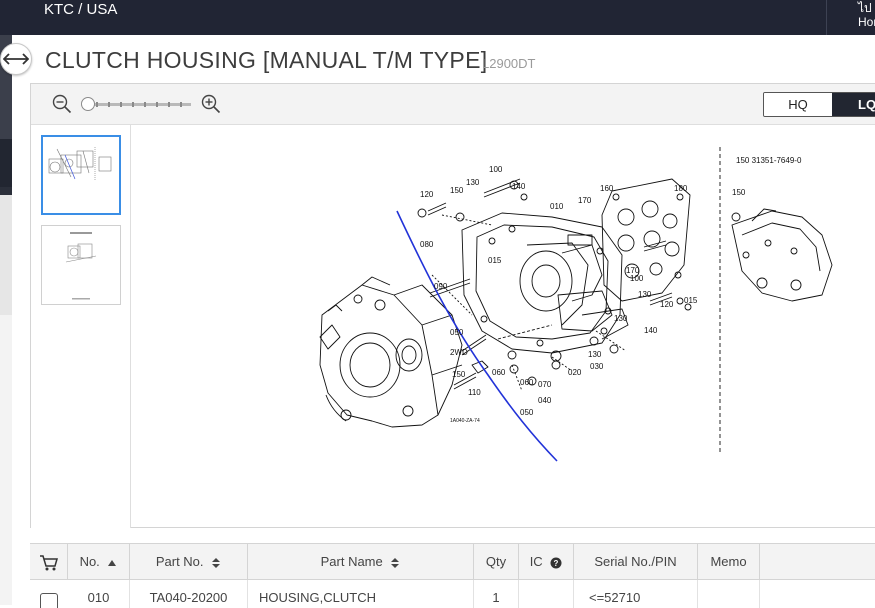 The image size is (875, 608). What do you see at coordinates (80, 9) in the screenshot?
I see `brand-label: KTC / USA` at bounding box center [80, 9].